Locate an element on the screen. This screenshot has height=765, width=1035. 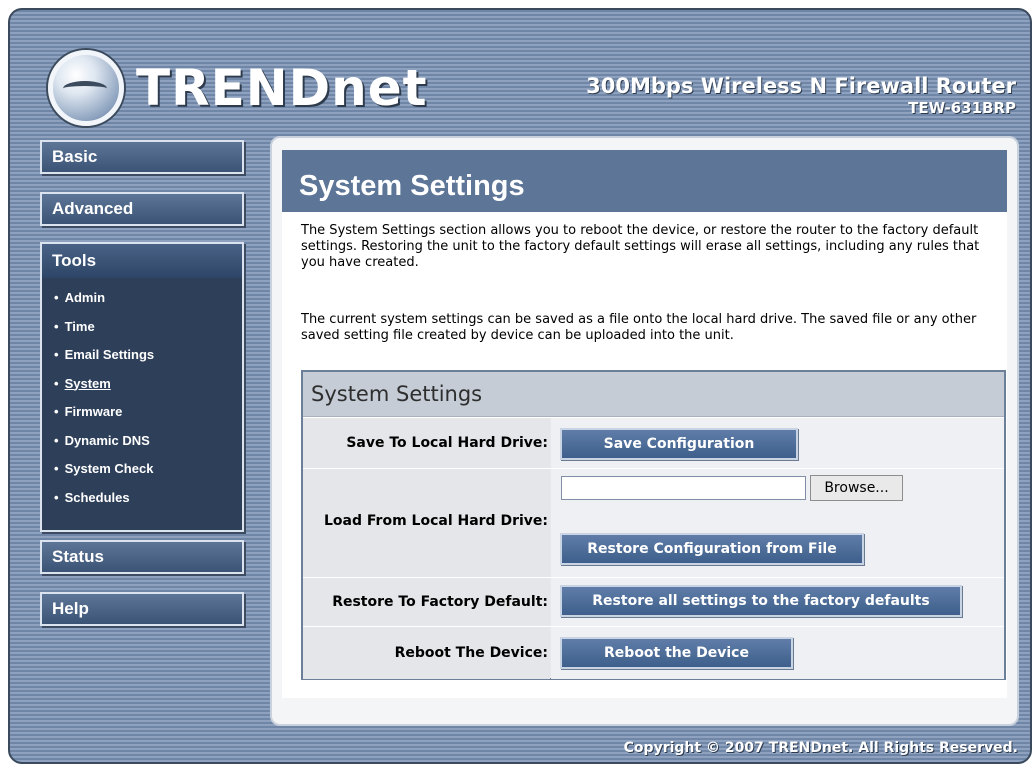
sidebar-item-admin: • Admin is located at coordinates (148, 302).